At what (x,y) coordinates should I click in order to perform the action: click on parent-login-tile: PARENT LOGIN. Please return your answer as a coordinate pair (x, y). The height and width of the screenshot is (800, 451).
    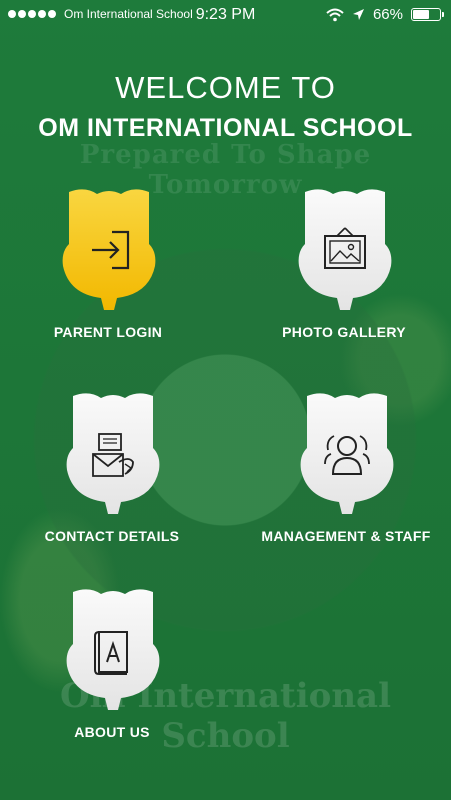
    Looking at the image, I should click on (108, 276).